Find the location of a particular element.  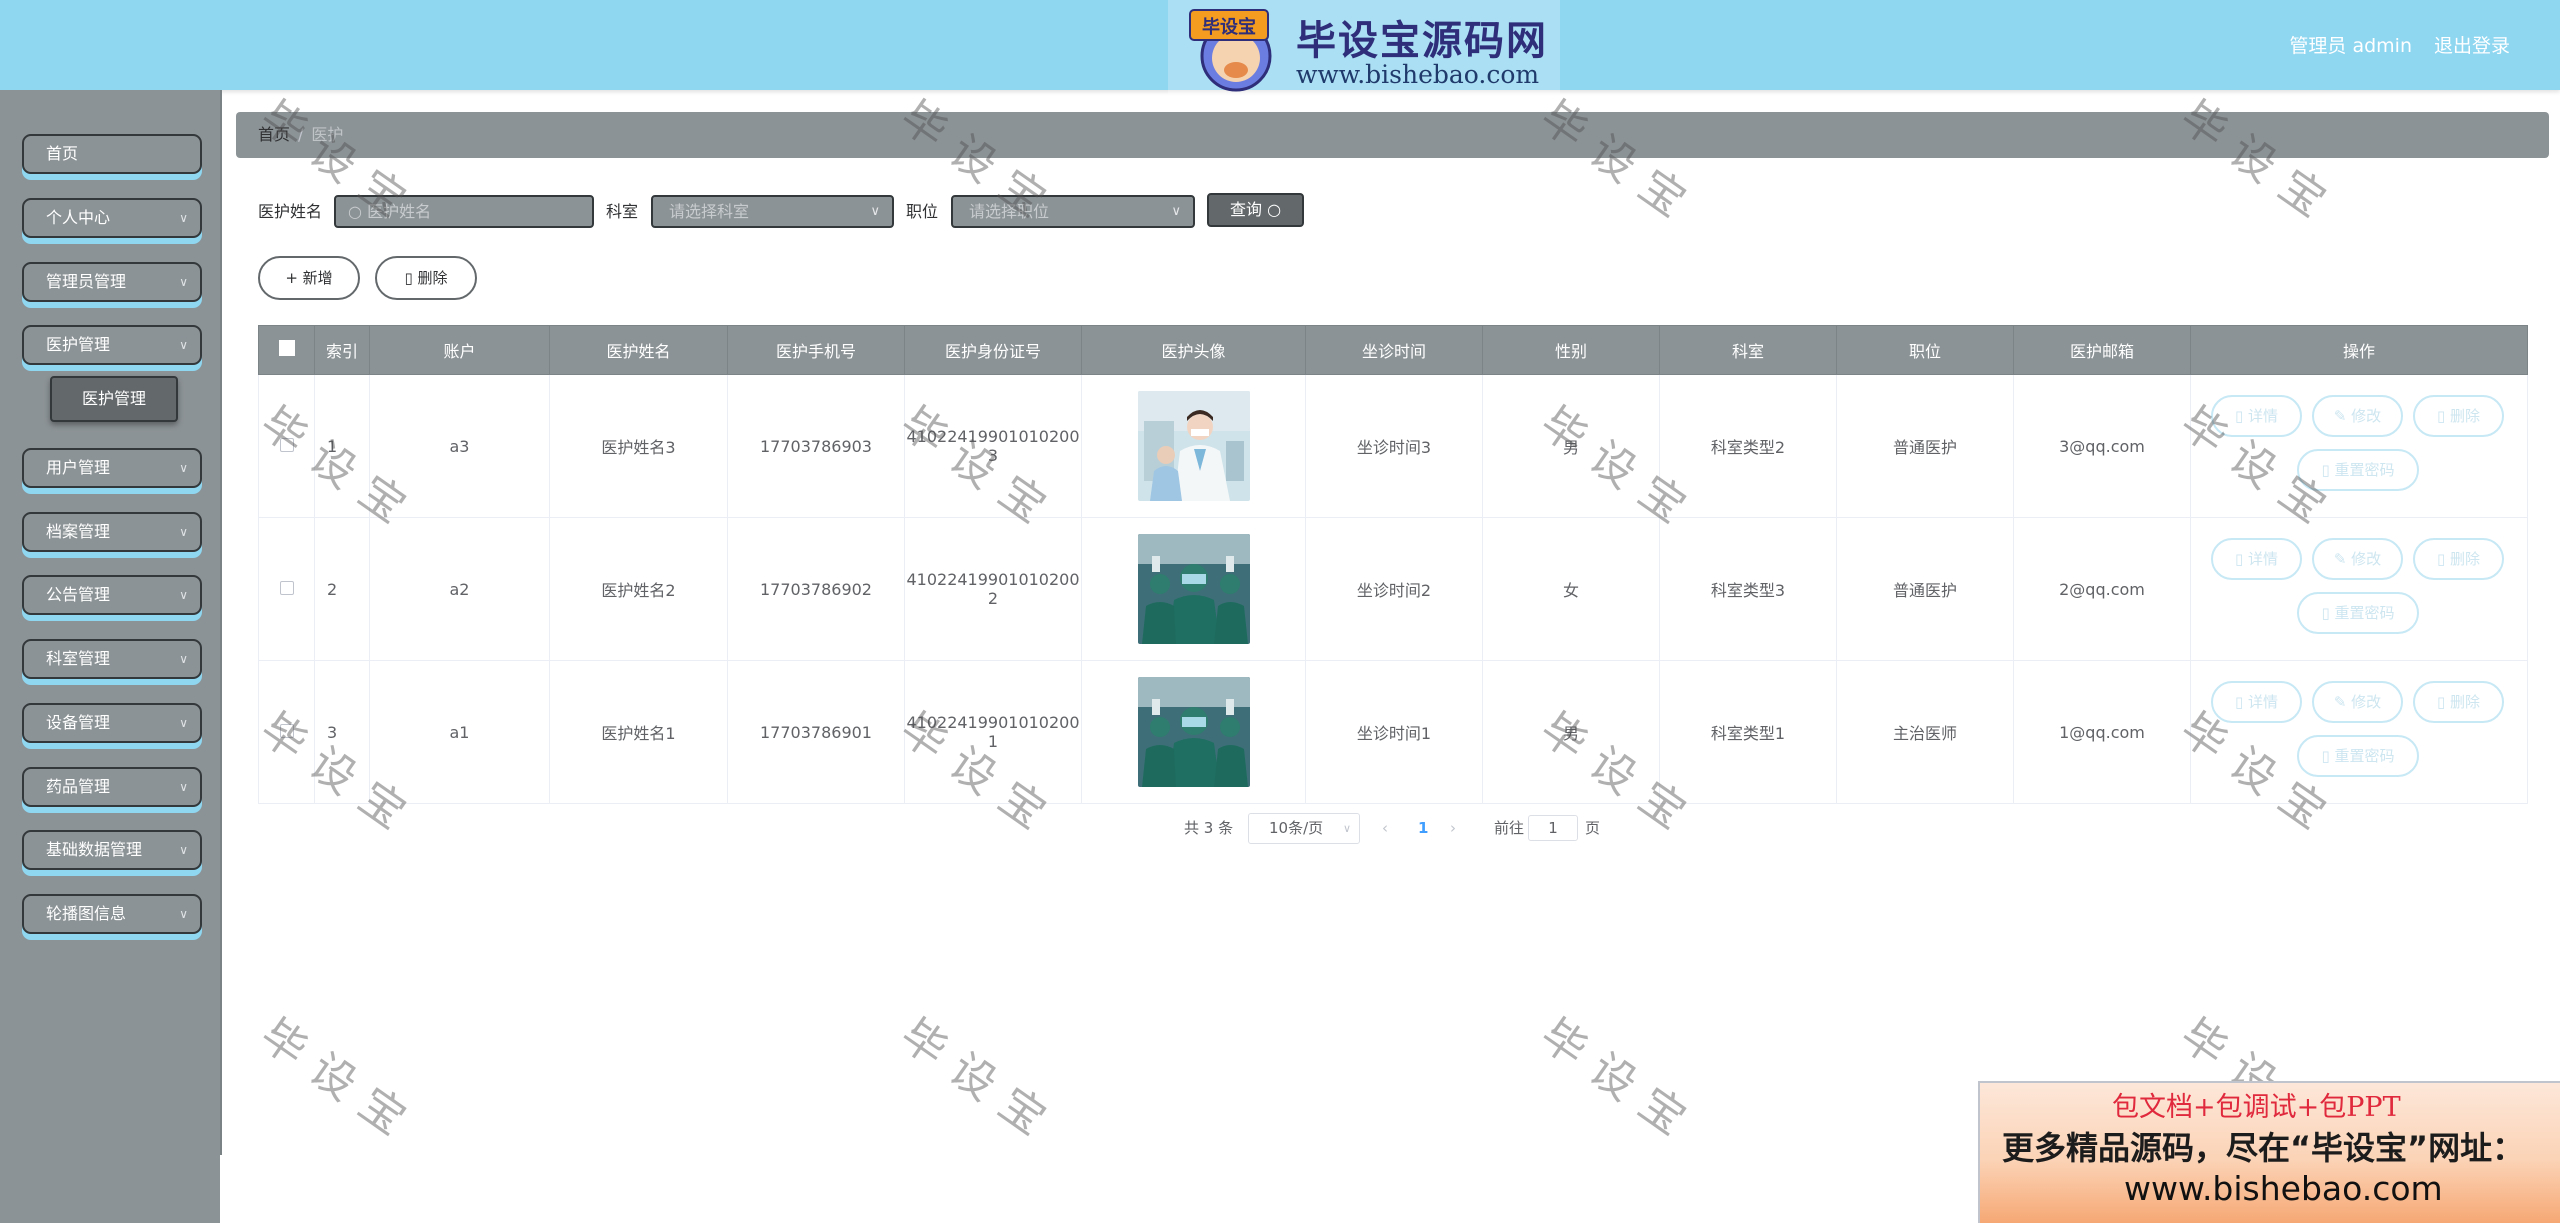

sidebar-item-archives: 档案管理 ∨ is located at coordinates (112, 532).